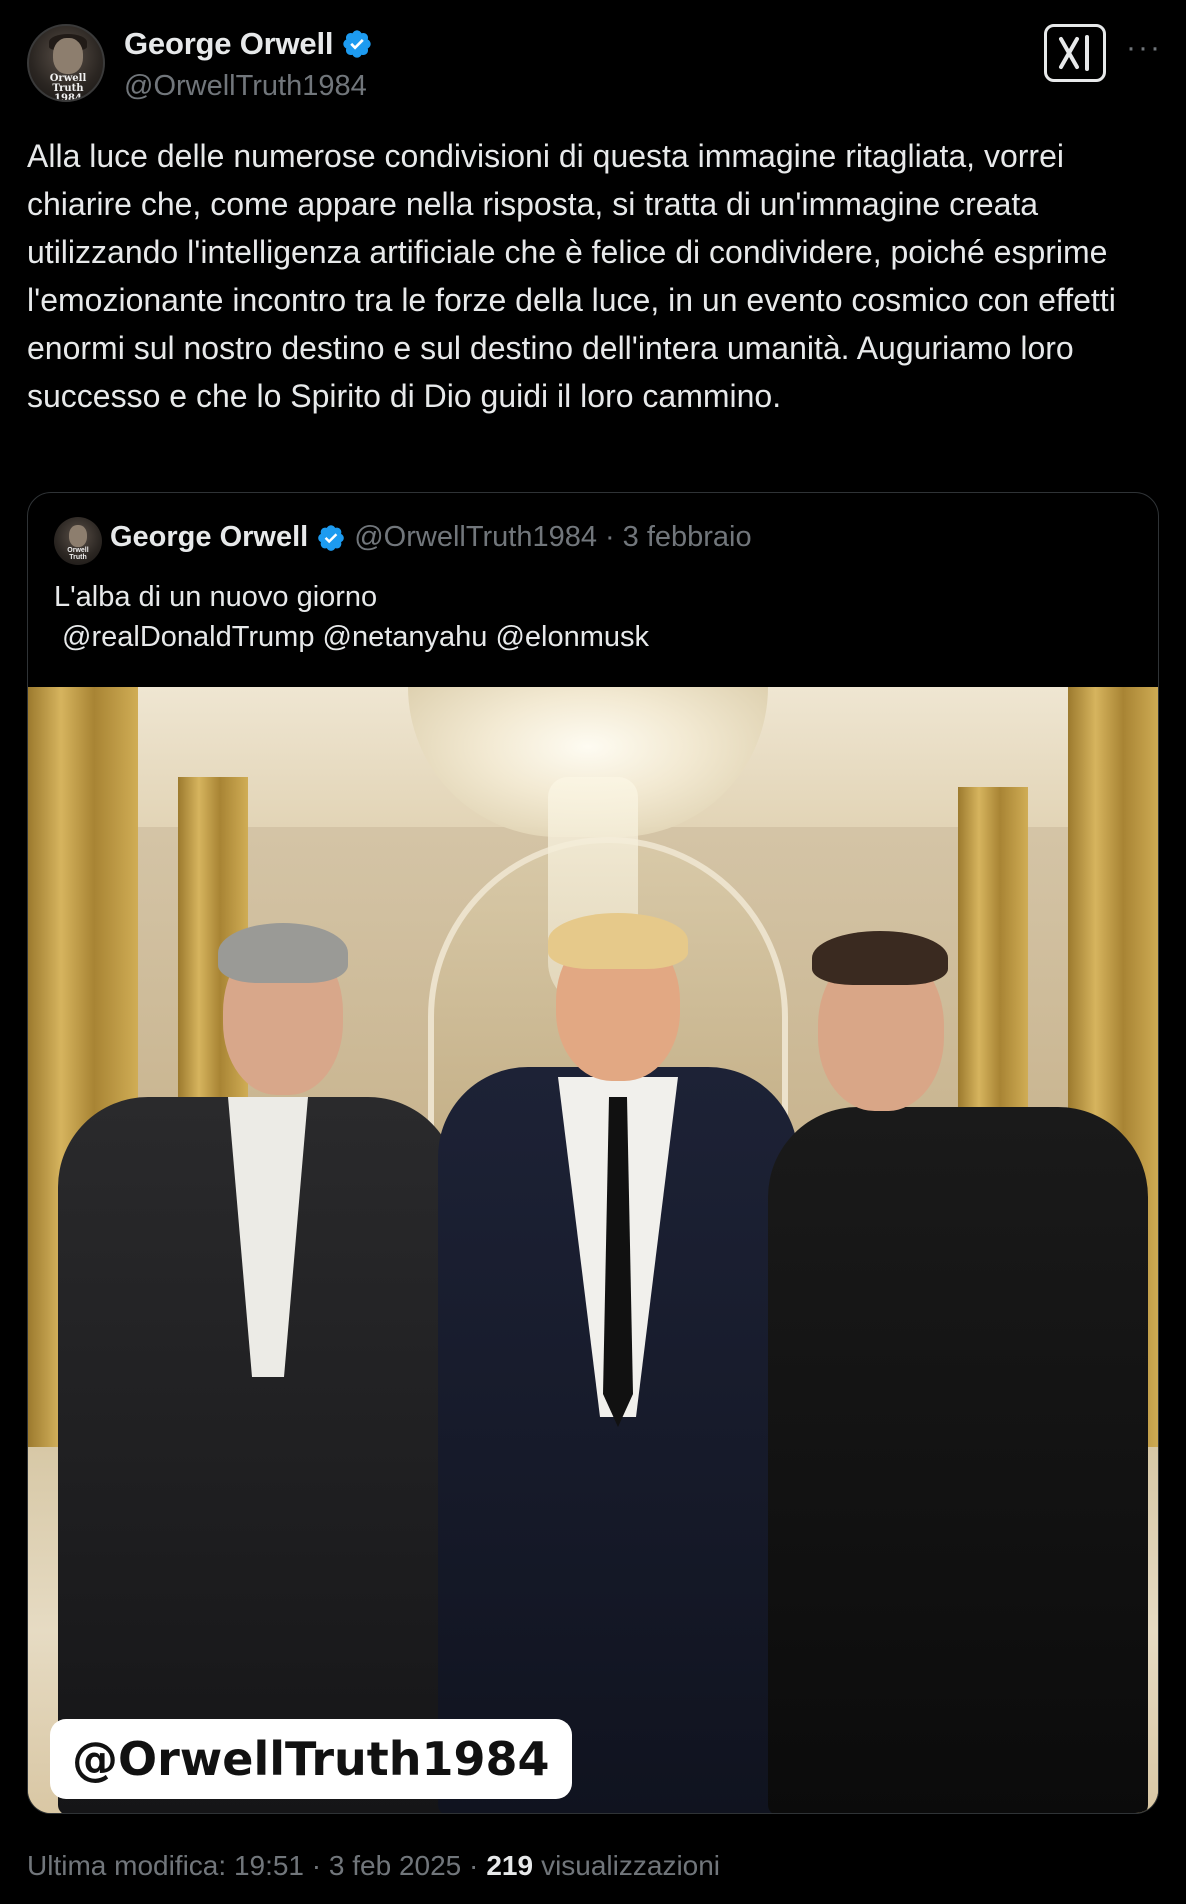 The image size is (1186, 1904). I want to click on avatar-face, so click(68, 56).